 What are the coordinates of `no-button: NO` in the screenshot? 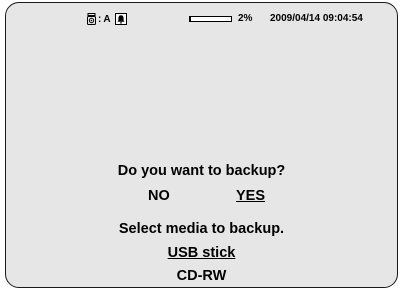 It's located at (159, 196).